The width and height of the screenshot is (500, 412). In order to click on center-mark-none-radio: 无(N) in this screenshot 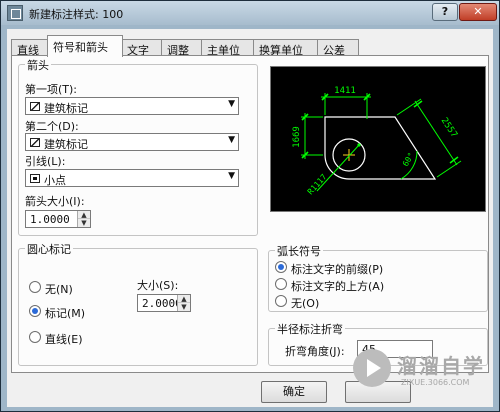, I will do `click(64, 287)`.